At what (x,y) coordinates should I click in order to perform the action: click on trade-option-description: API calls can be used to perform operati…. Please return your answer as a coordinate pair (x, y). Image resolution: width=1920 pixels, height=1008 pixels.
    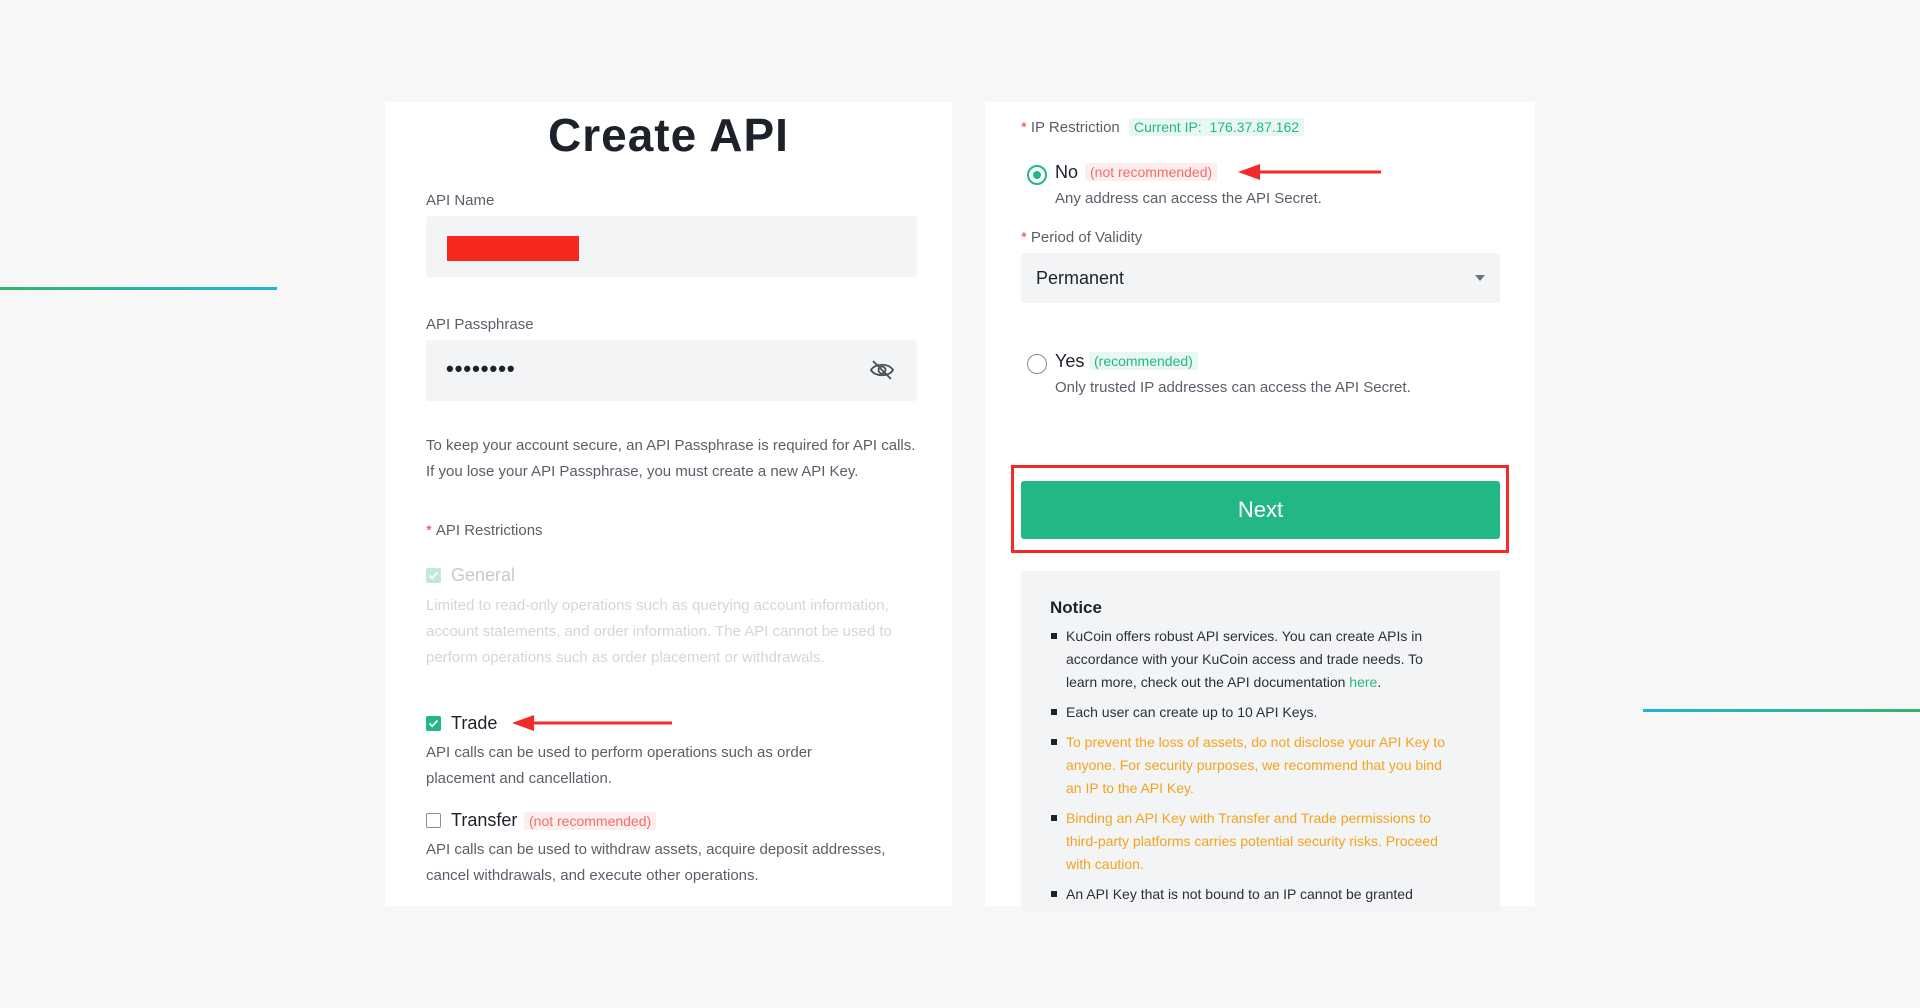
    Looking at the image, I should click on (619, 765).